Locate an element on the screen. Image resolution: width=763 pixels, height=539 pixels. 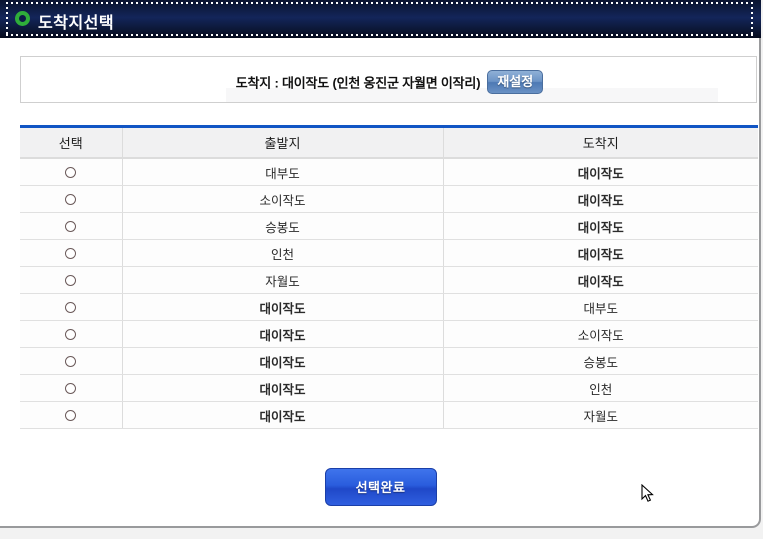
departure-cell: 인천 is located at coordinates (283, 253).